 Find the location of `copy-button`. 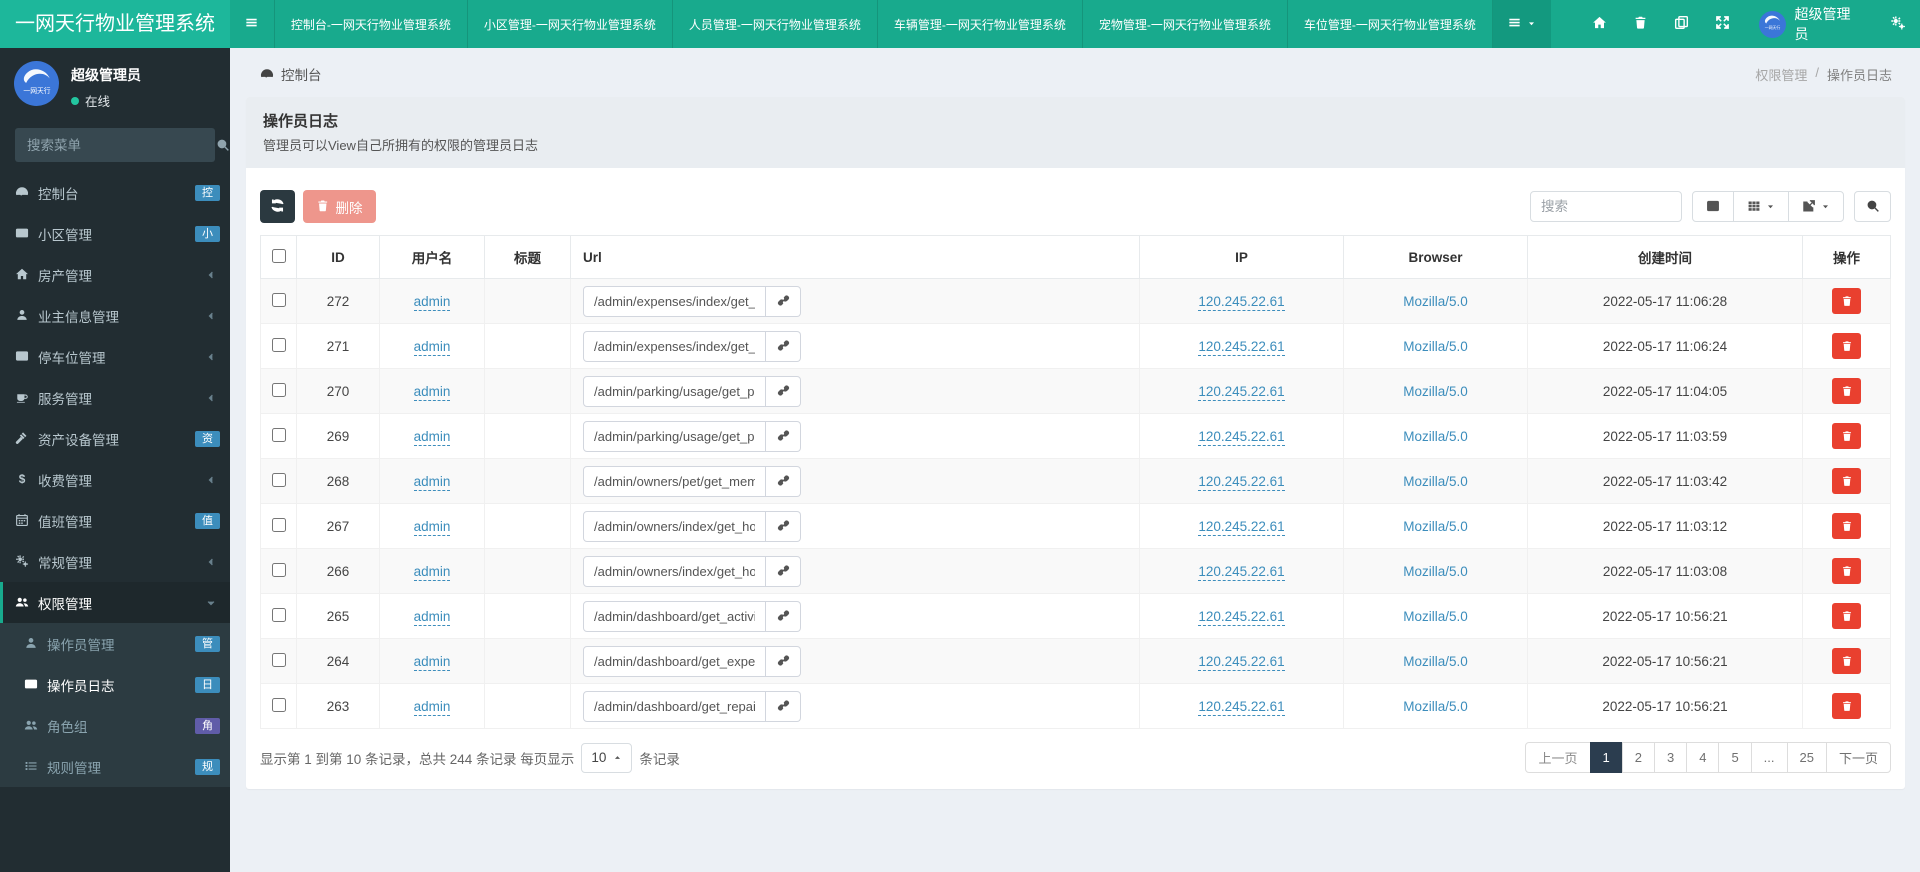

copy-button is located at coordinates (1681, 24).